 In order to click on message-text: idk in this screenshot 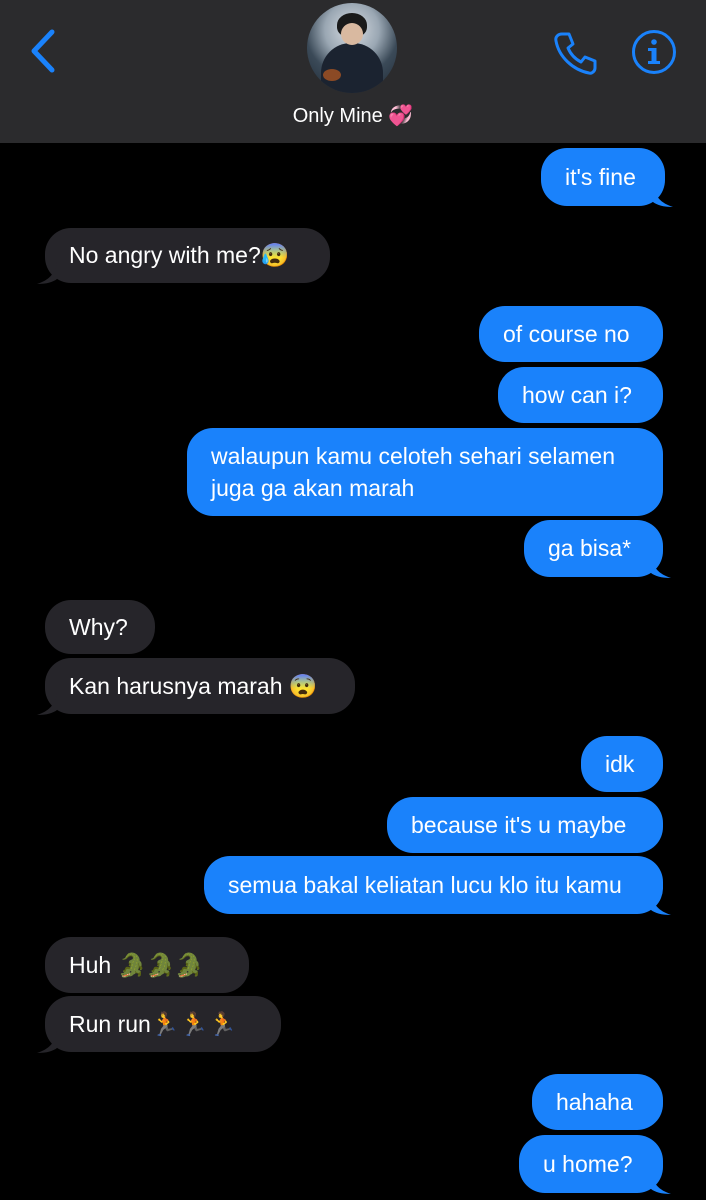, I will do `click(620, 764)`.